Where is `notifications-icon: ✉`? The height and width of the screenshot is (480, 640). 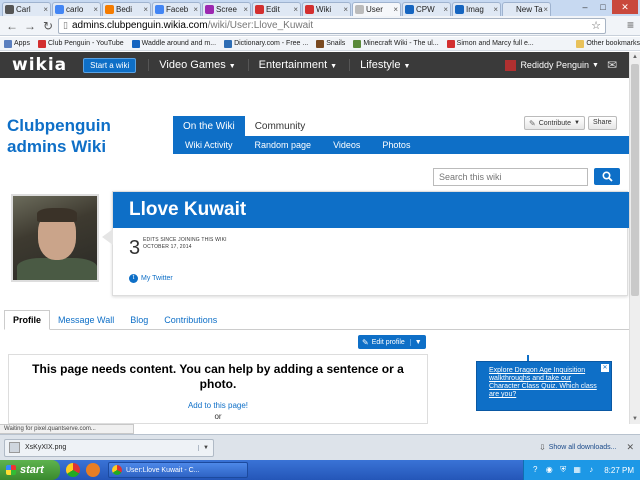
notifications-icon: ✉ is located at coordinates (612, 65).